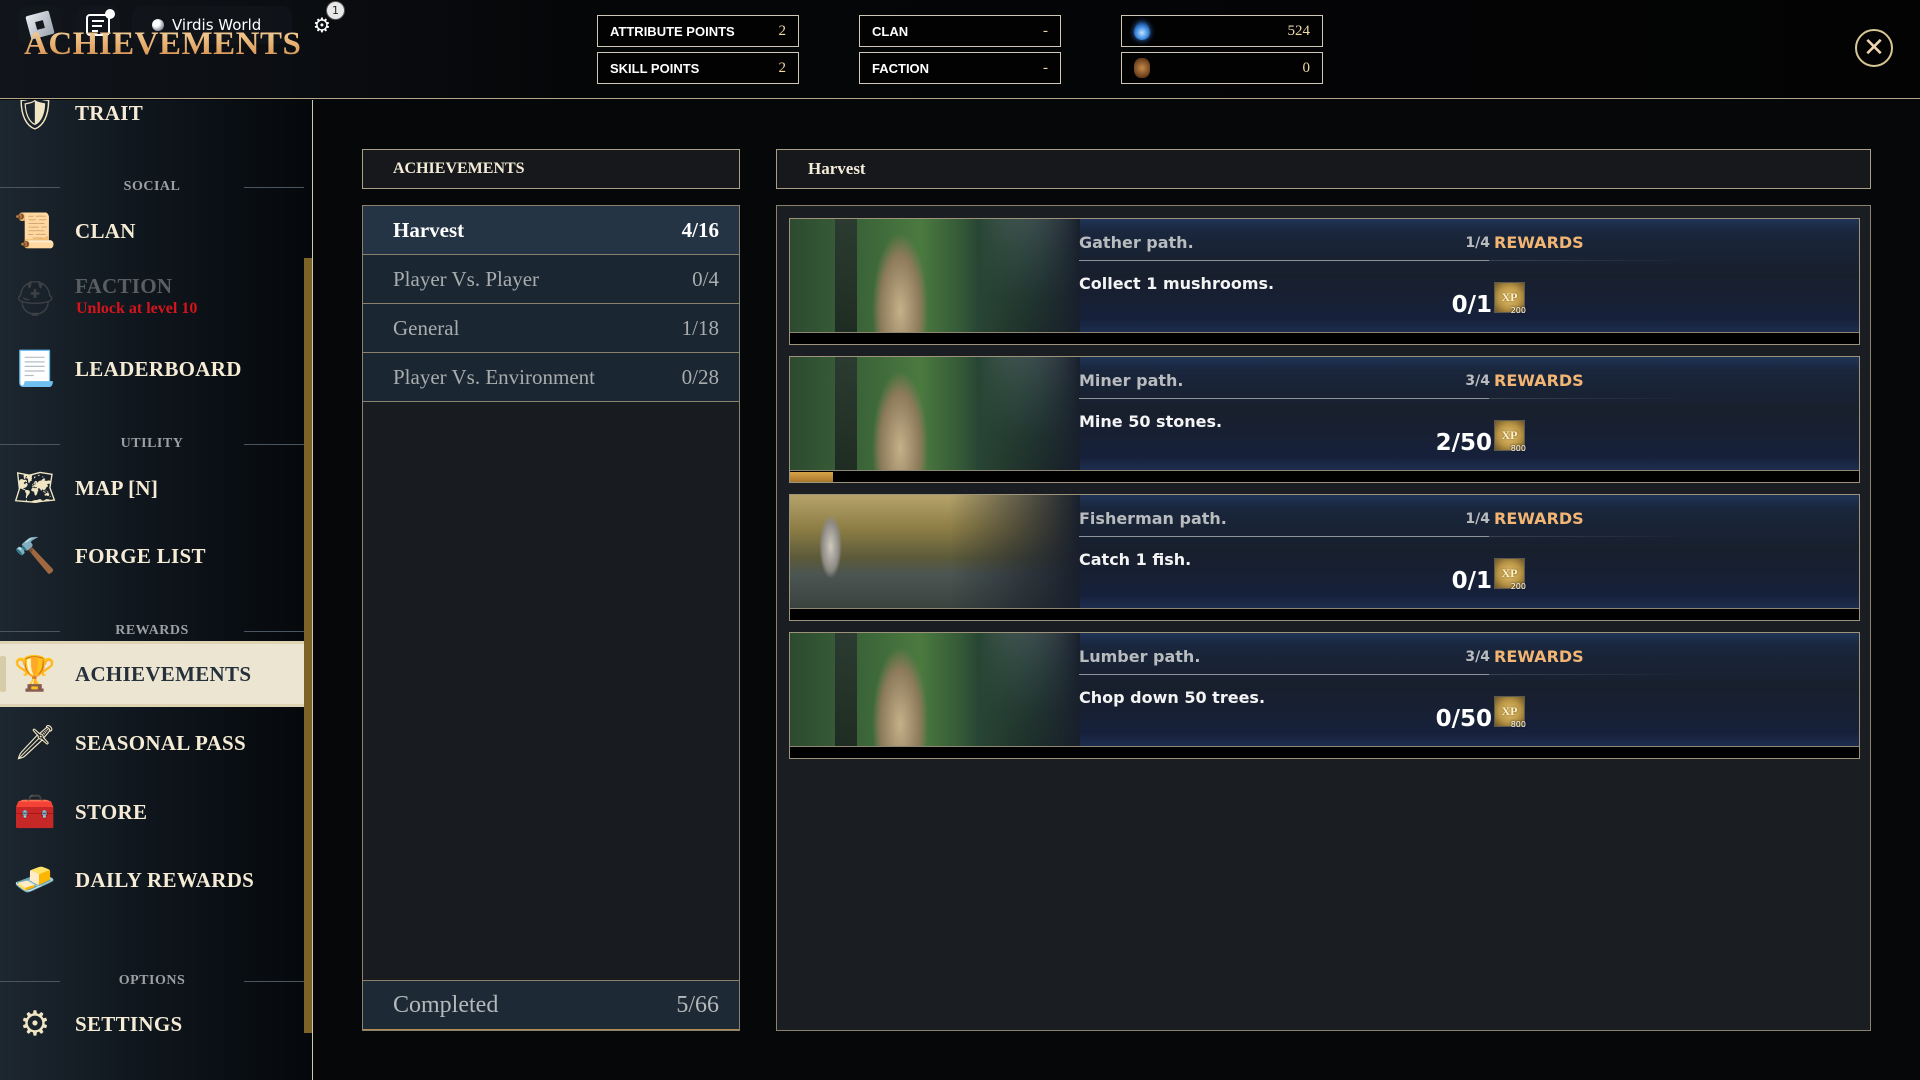 This screenshot has height=1080, width=1920. I want to click on parchment-icon: 📃, so click(35, 369).